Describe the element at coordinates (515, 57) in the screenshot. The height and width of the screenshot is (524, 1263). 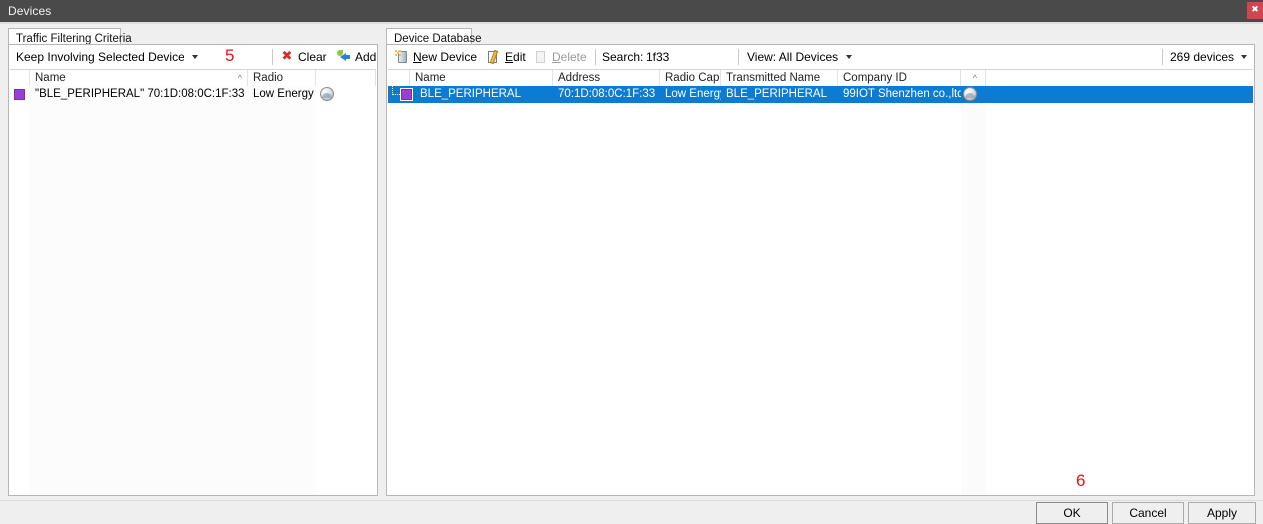
I see `edit-button-label: Edit` at that location.